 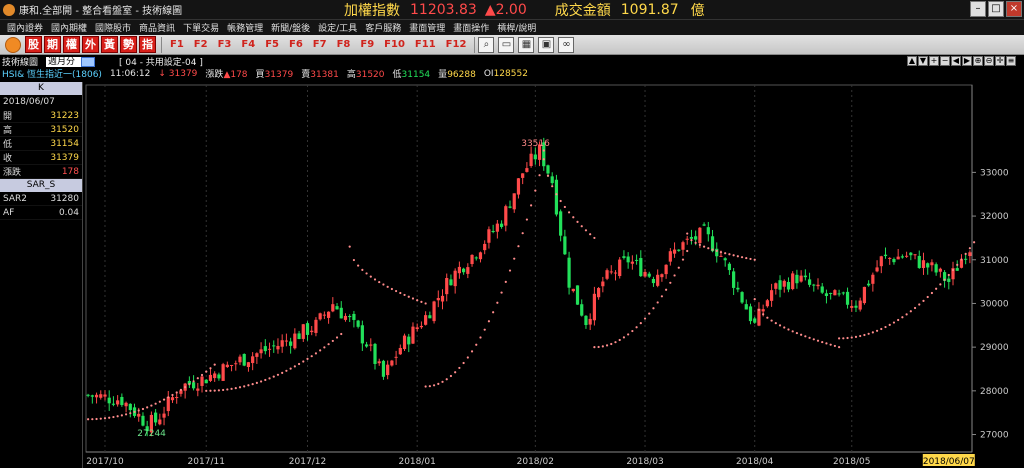 I want to click on function-key-button: F8, so click(x=344, y=44).